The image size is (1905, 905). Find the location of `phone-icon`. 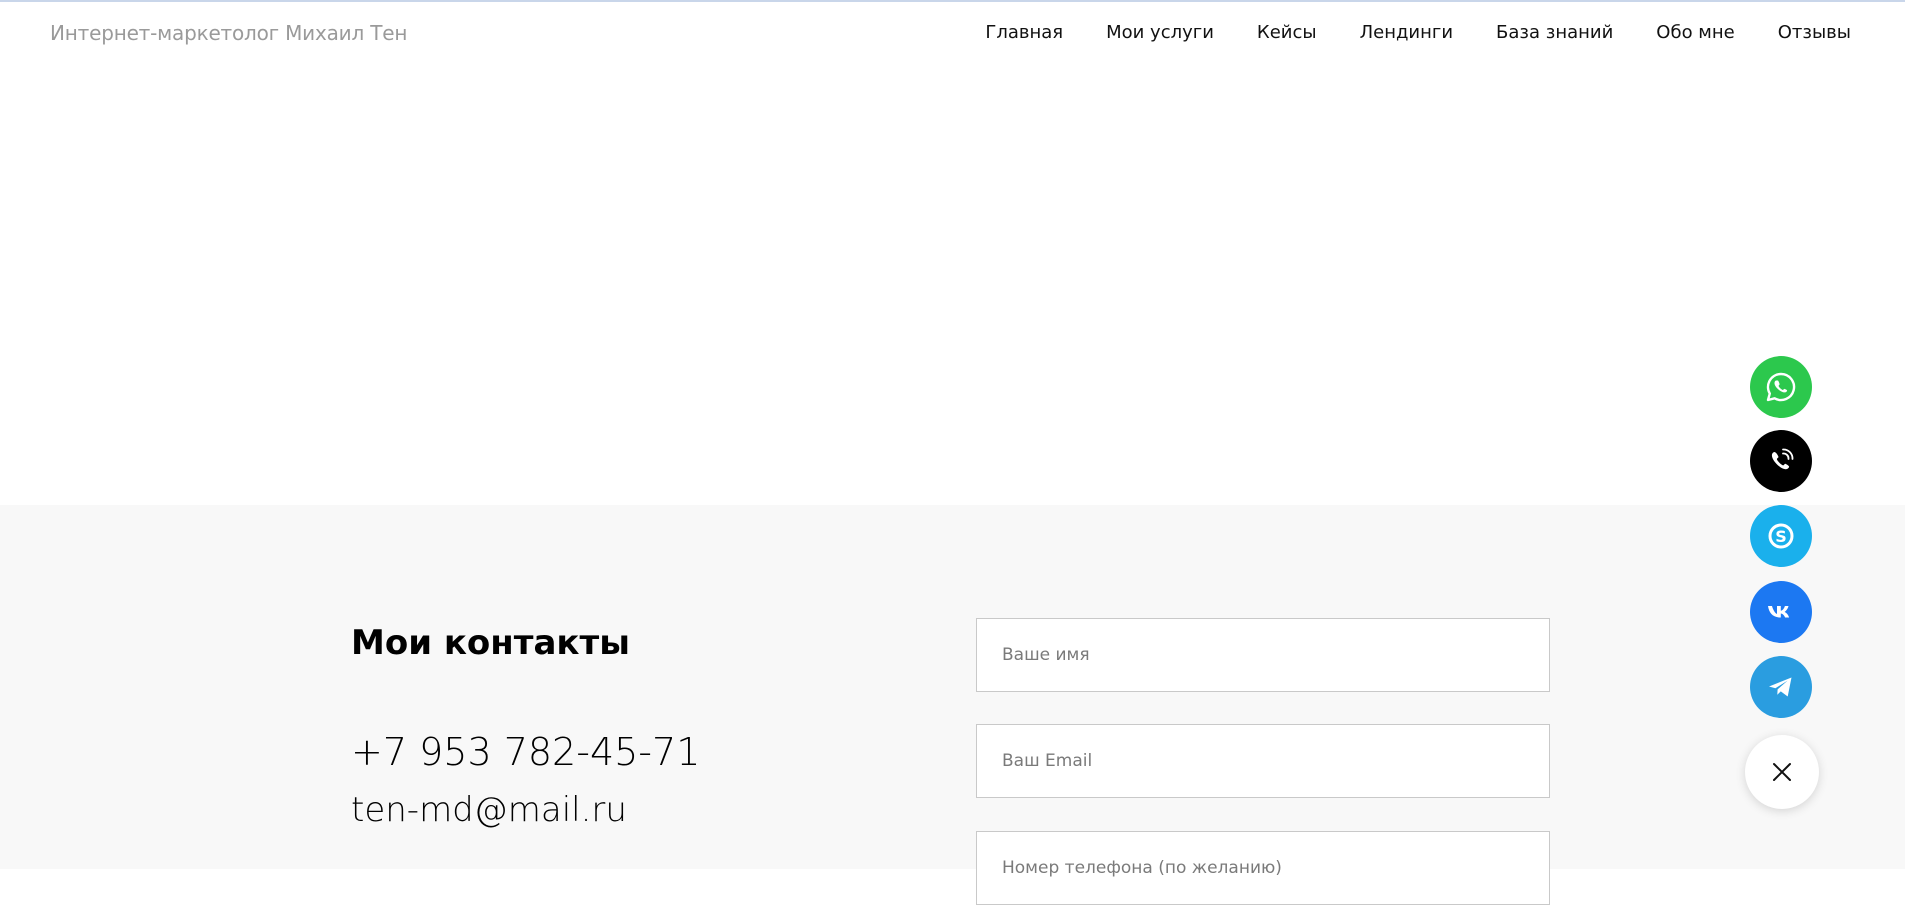

phone-icon is located at coordinates (1782, 459).